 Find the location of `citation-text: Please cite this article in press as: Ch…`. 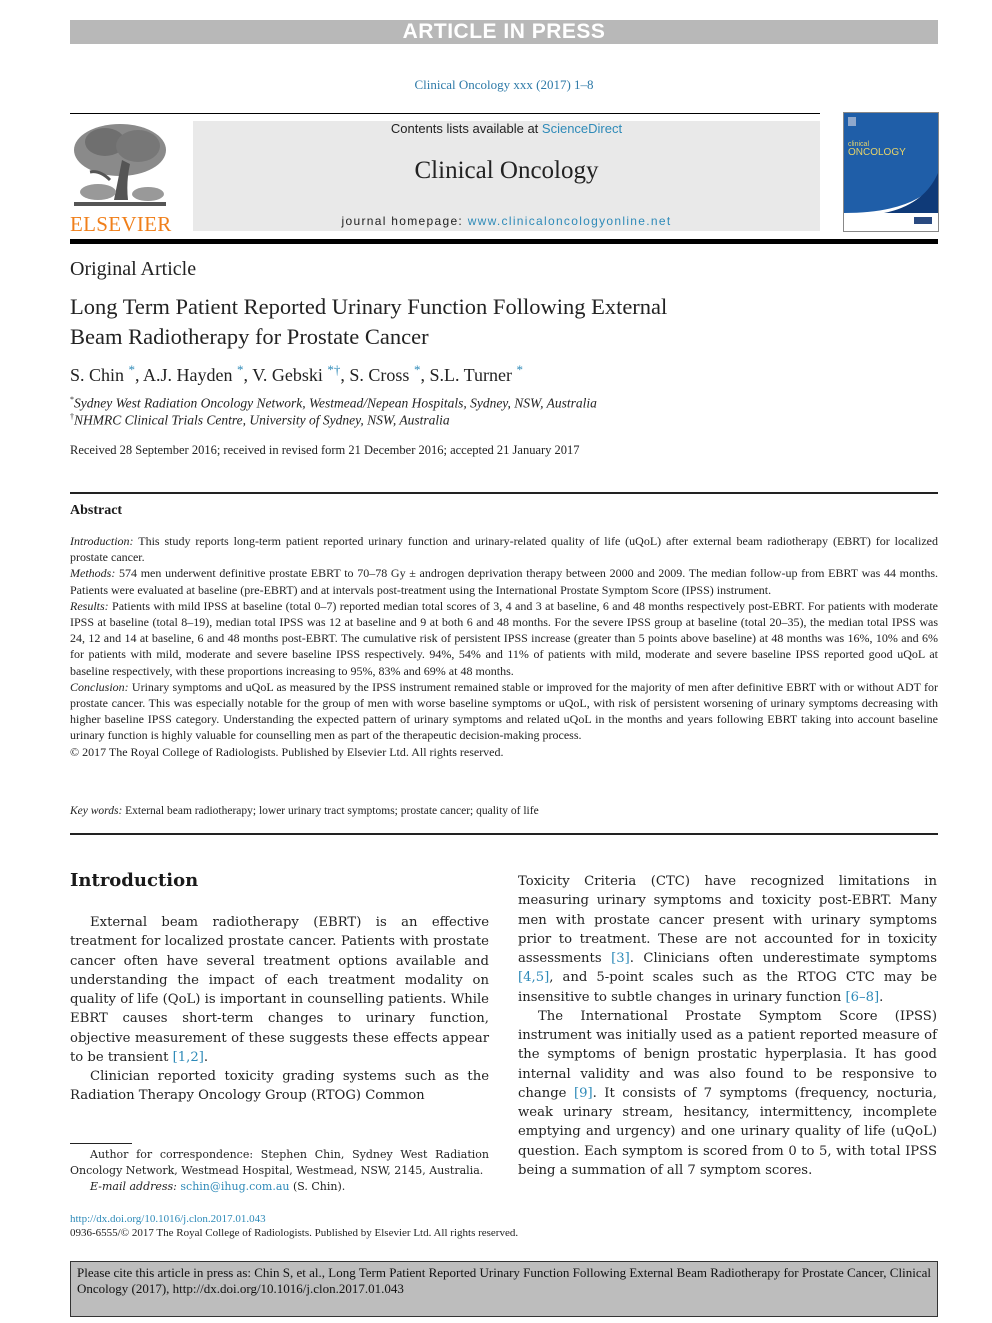

citation-text: Please cite this article in press as: Ch… is located at coordinates (504, 1280).